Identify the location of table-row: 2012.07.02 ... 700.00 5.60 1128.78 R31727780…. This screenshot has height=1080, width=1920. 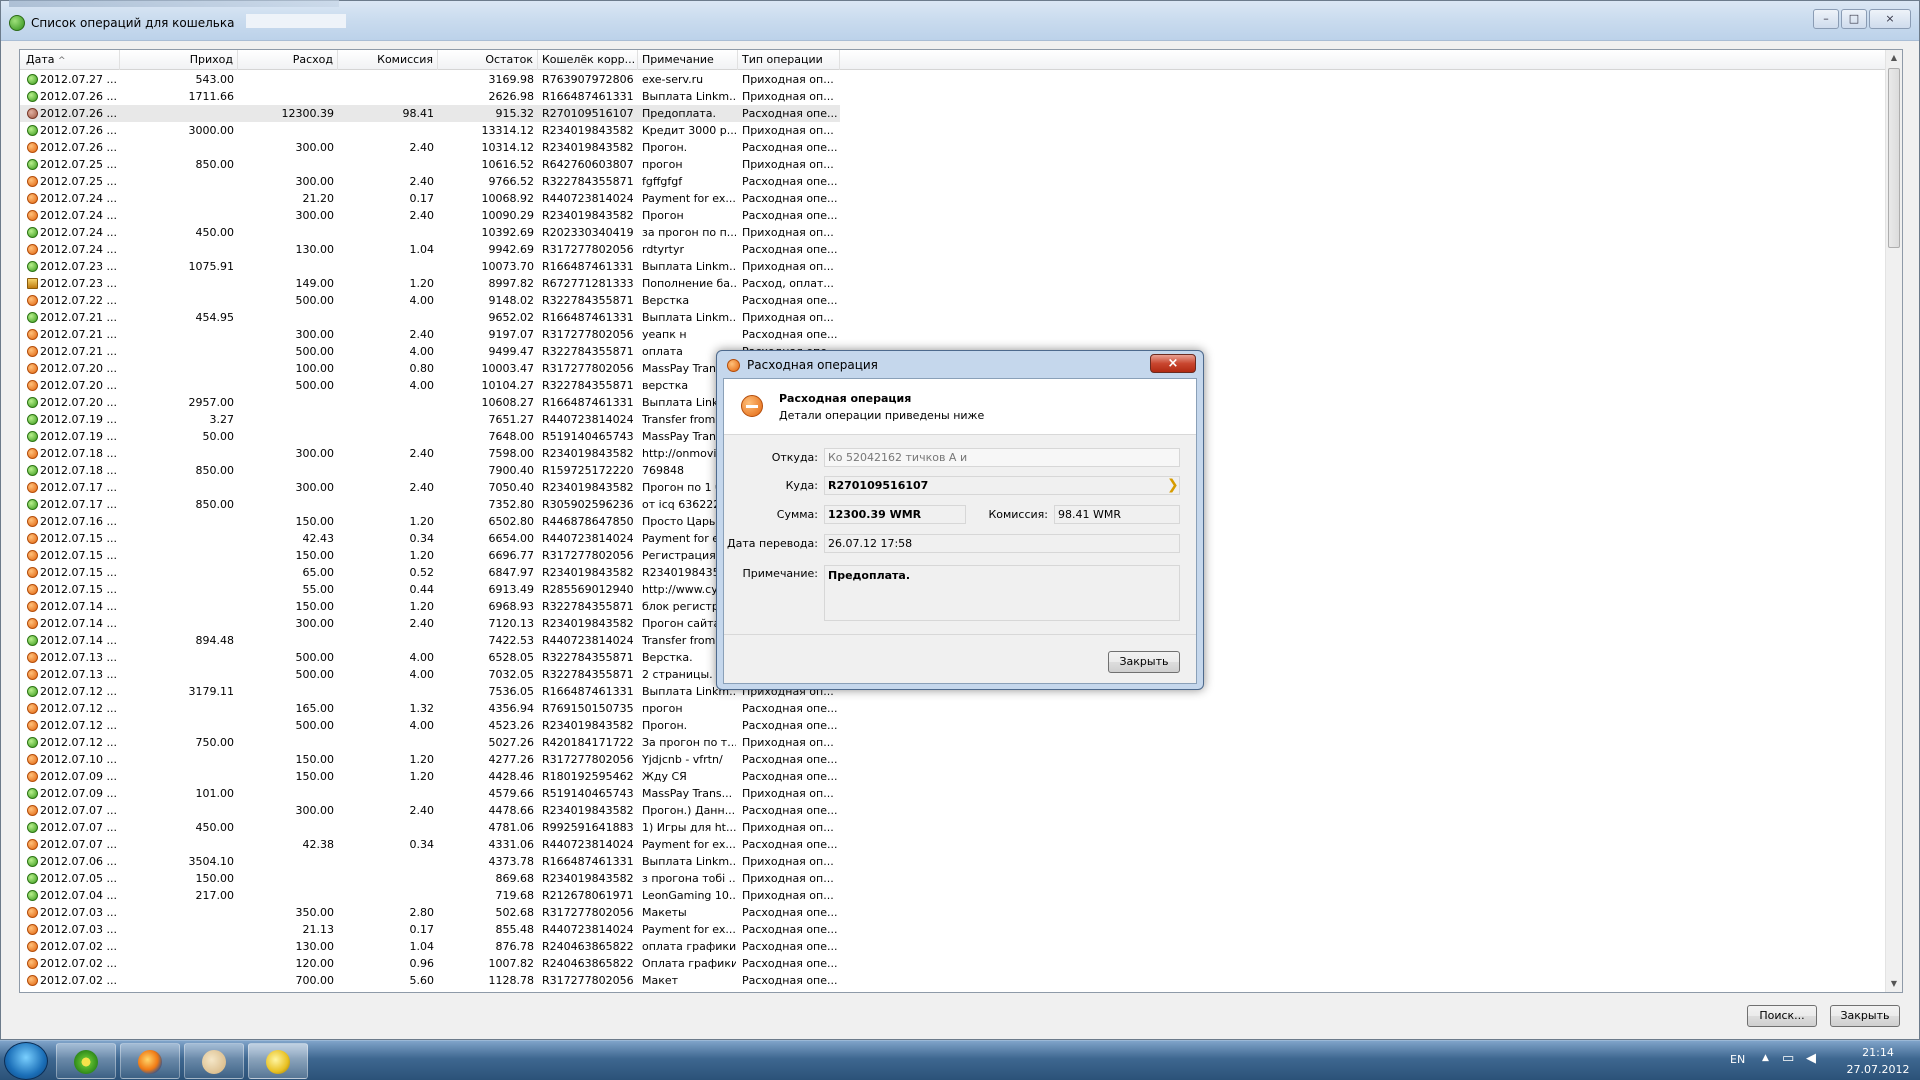
(953, 980).